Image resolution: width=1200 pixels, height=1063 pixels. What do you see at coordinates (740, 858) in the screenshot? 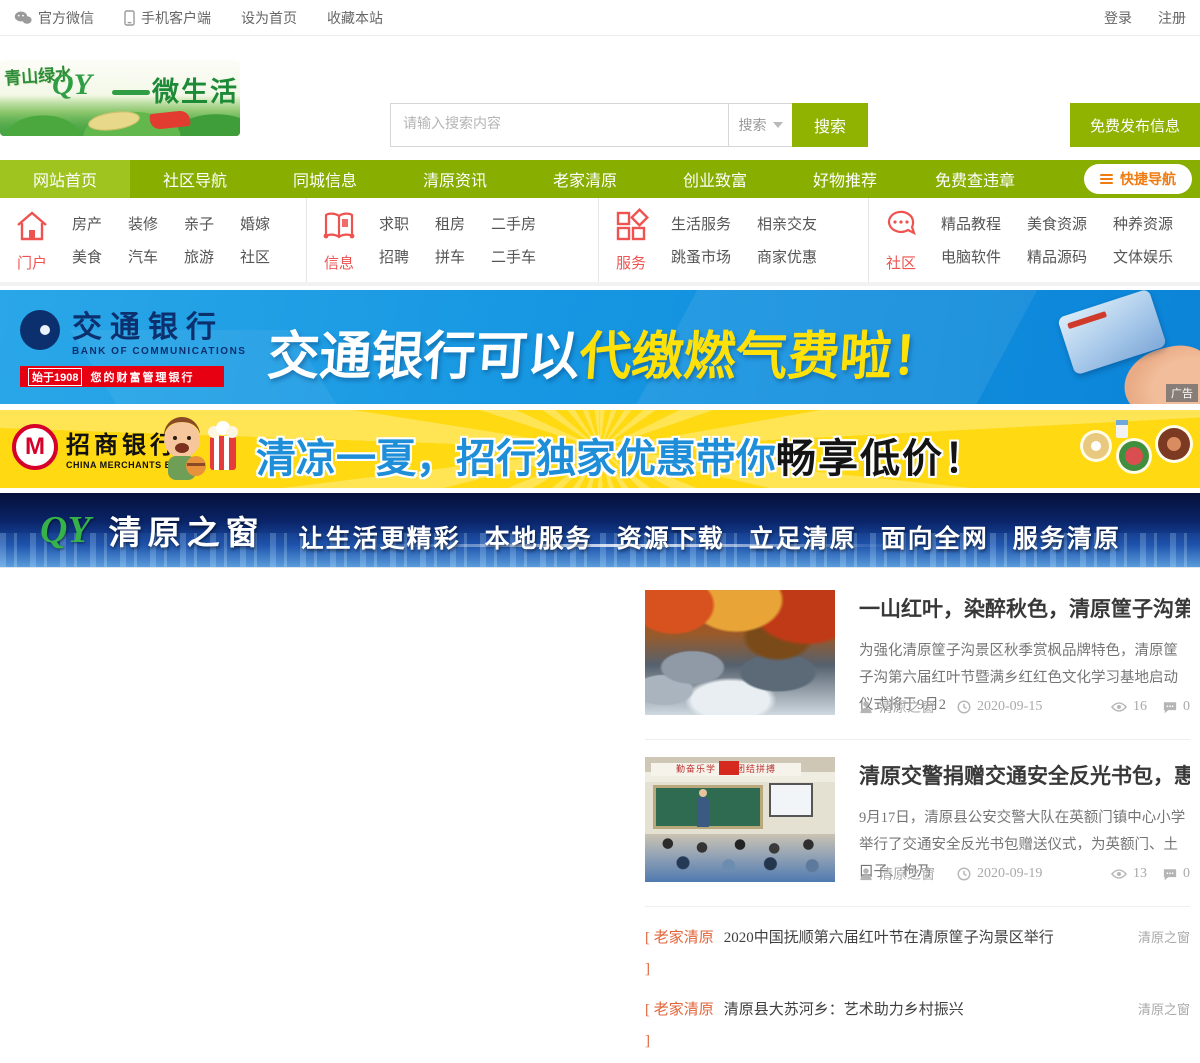
I see `students-art` at bounding box center [740, 858].